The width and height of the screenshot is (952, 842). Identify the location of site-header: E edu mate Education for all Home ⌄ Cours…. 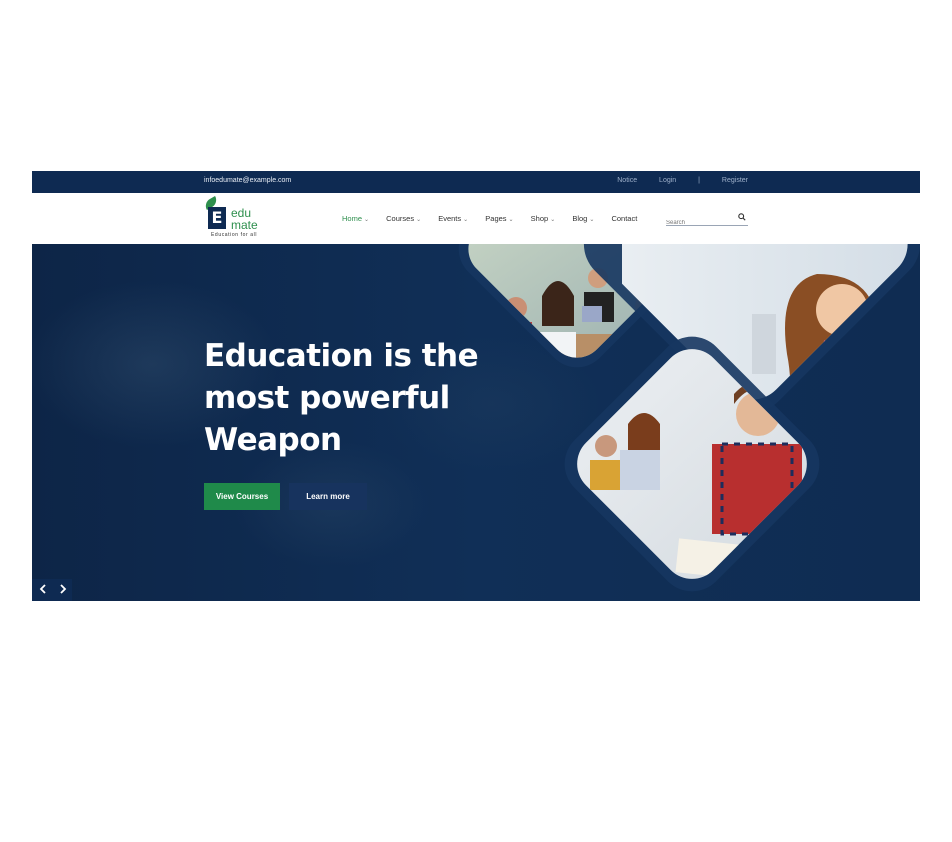
(476, 218).